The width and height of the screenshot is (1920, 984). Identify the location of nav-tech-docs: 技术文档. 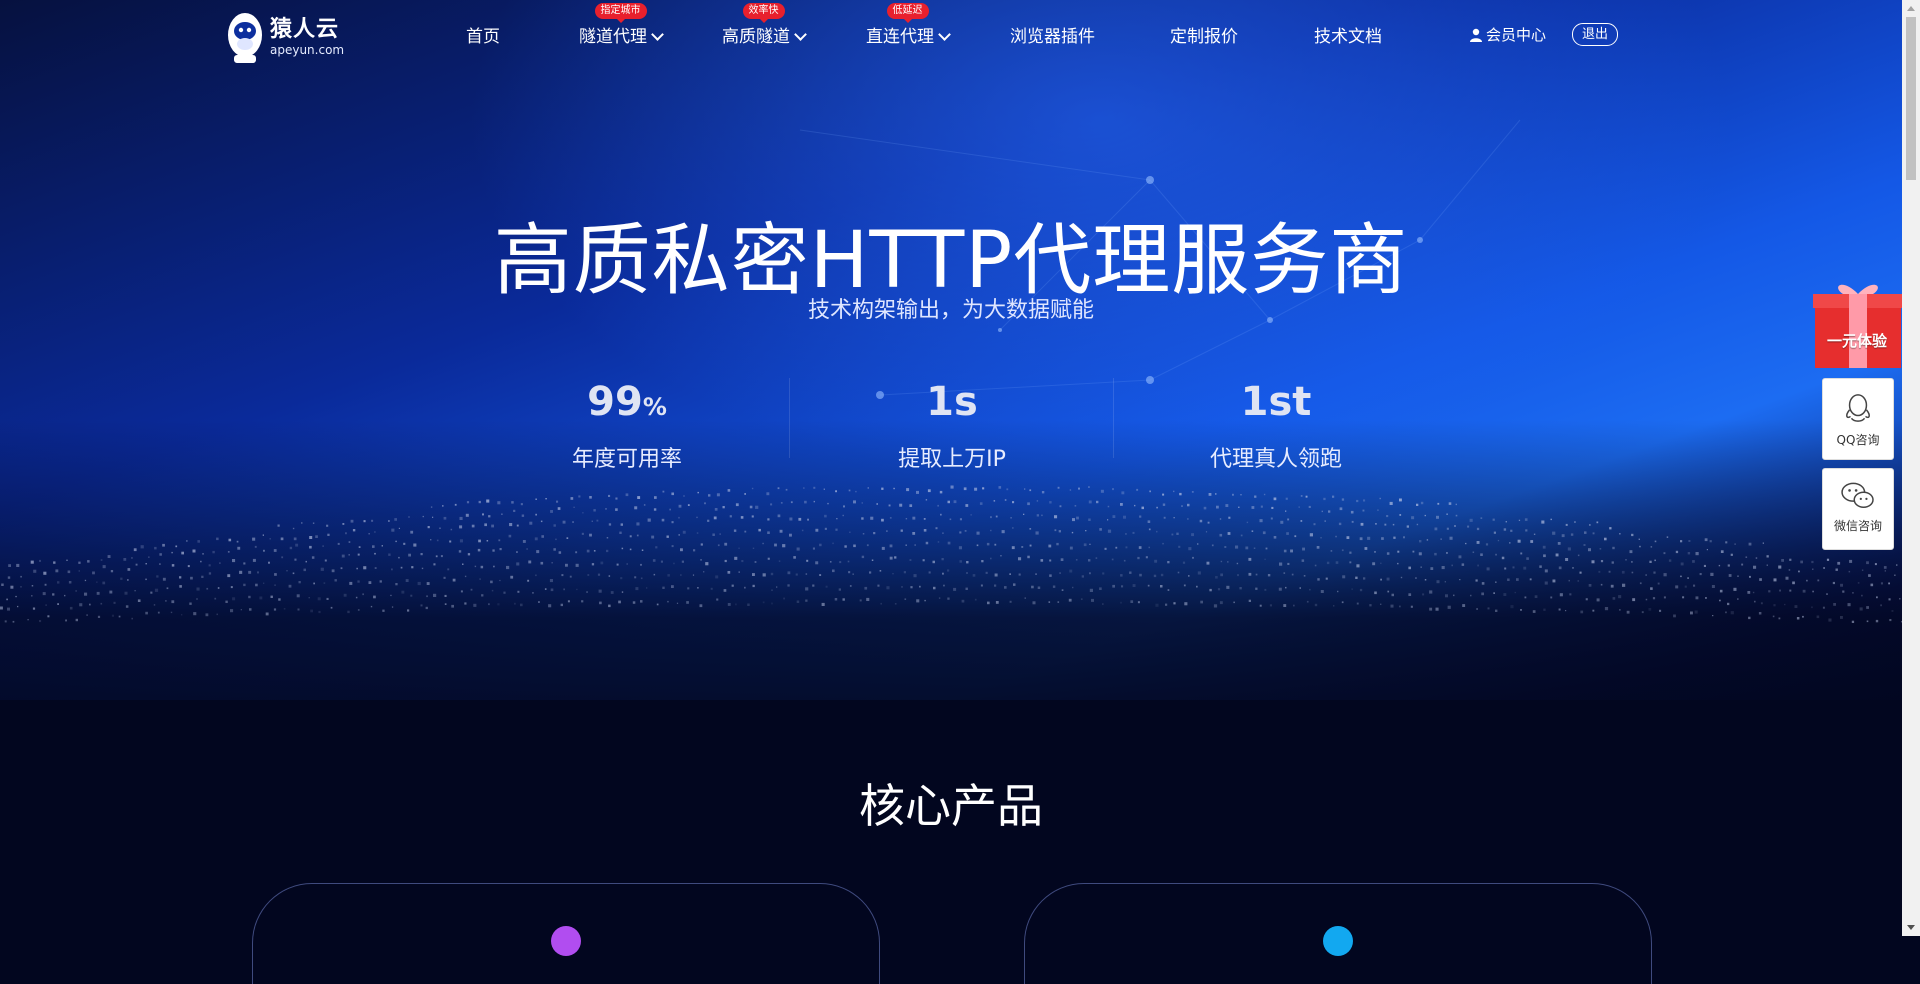
(1348, 34).